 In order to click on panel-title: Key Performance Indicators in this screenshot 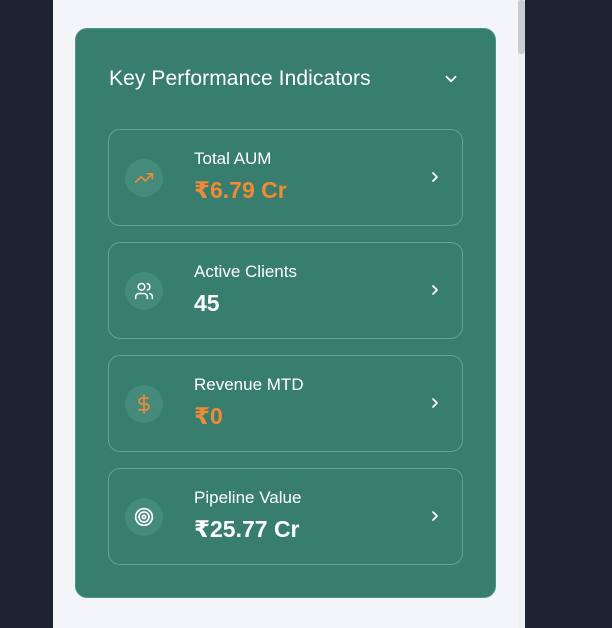, I will do `click(240, 78)`.